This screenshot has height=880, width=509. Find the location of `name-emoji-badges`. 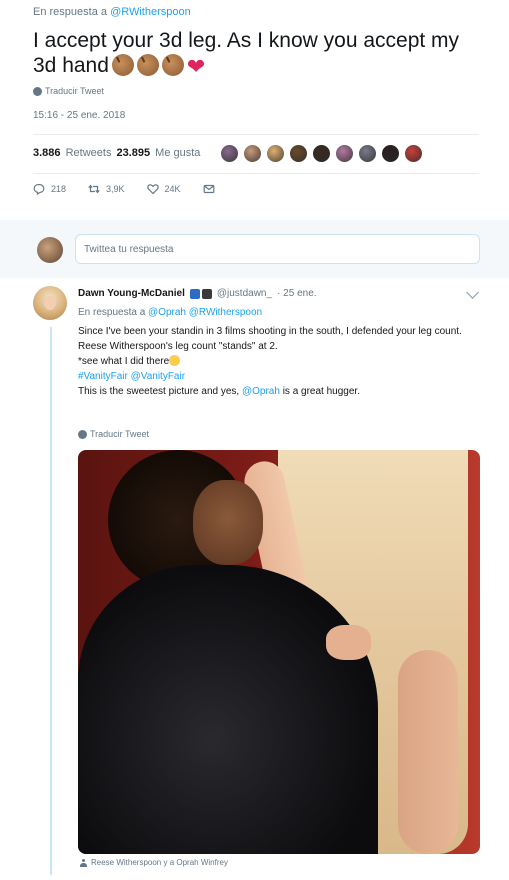

name-emoji-badges is located at coordinates (200, 293).